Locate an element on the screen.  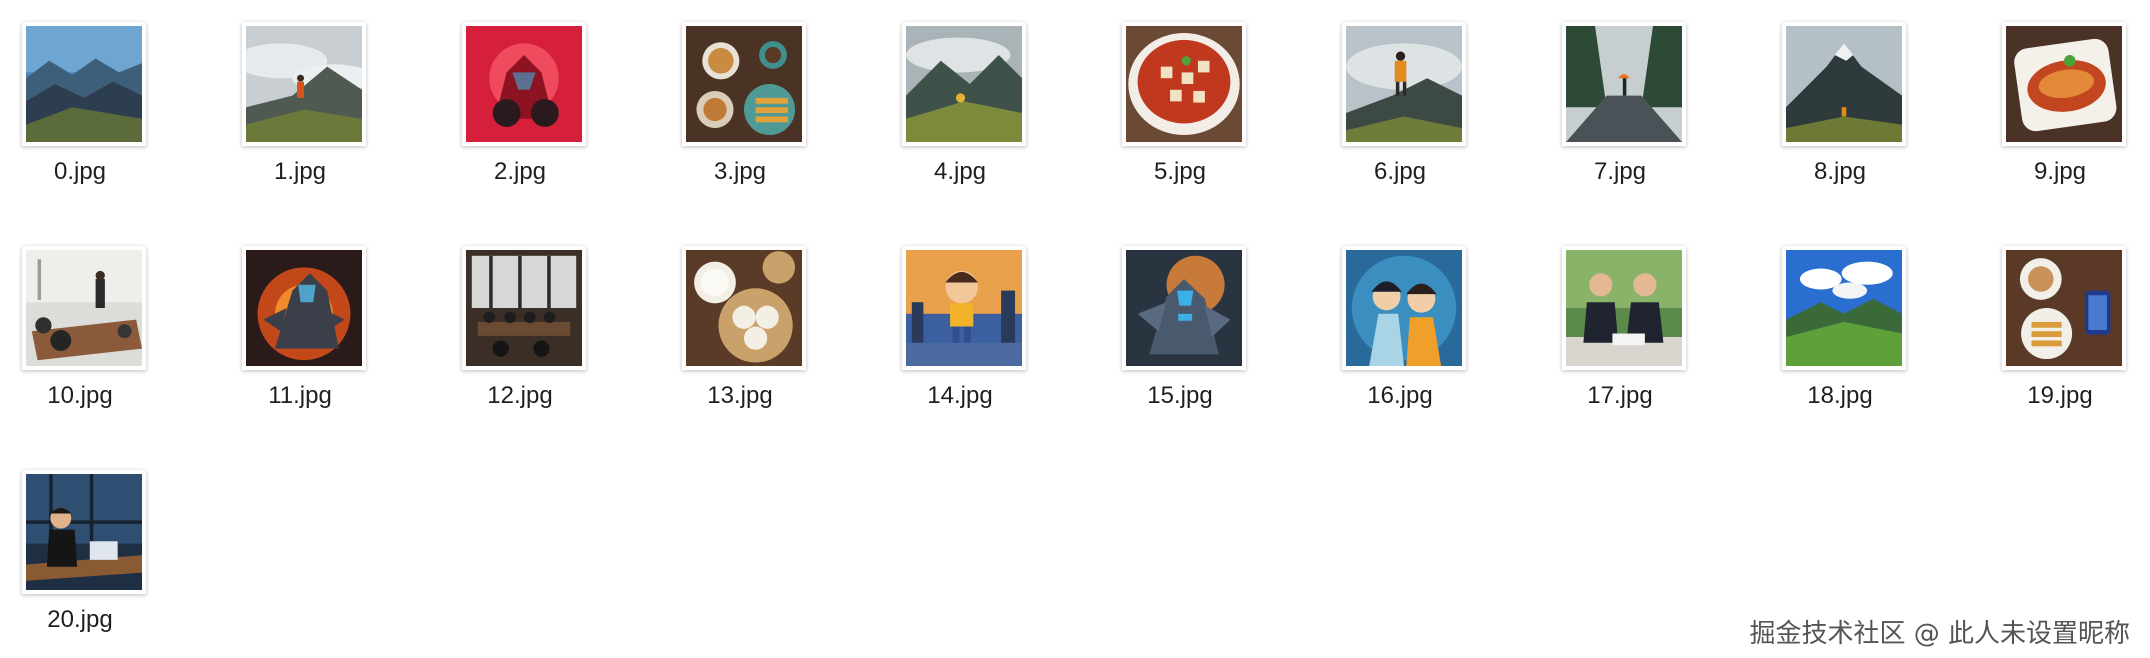
file-name: 10.jpg is located at coordinates (80, 395).